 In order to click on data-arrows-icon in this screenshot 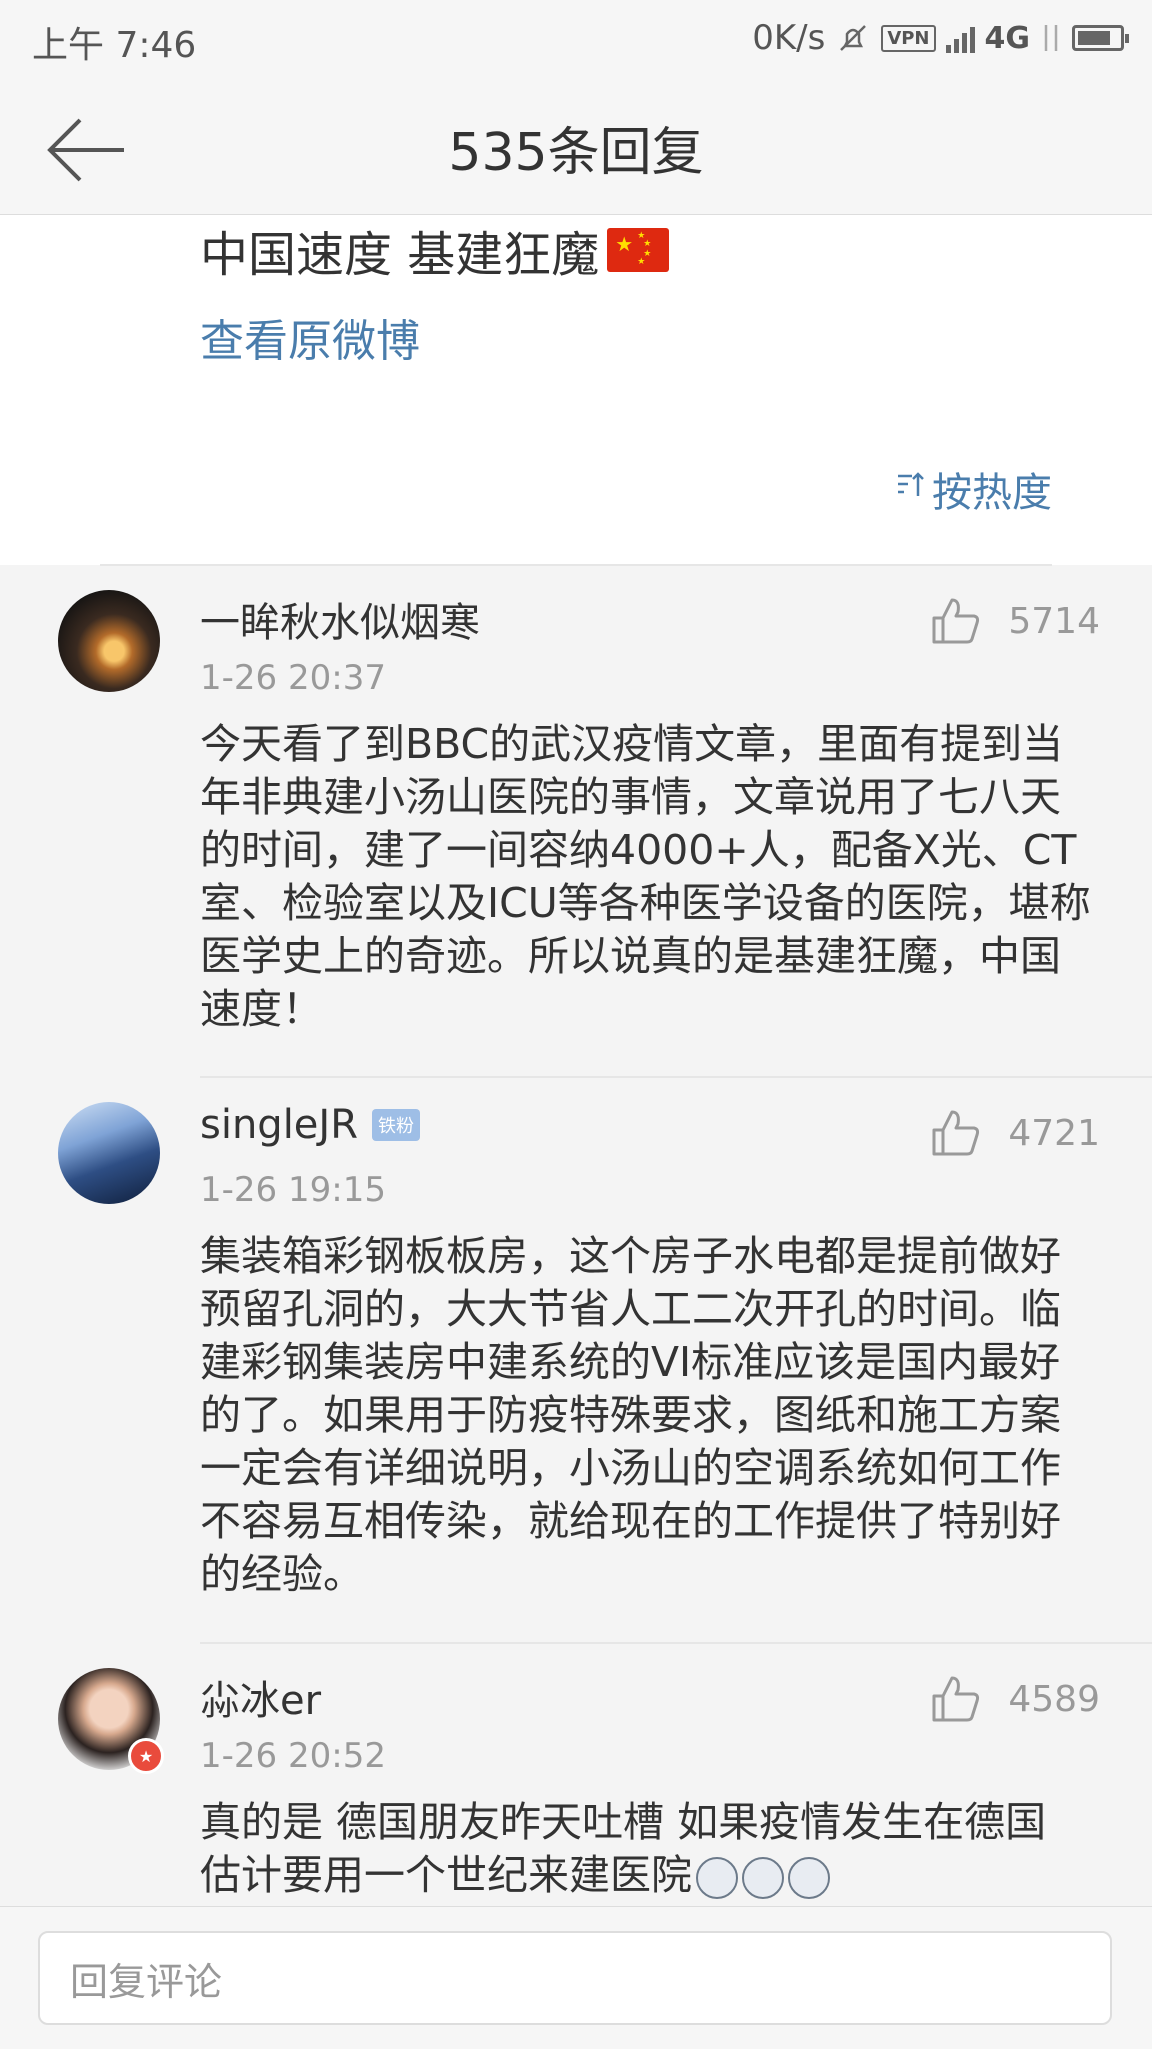, I will do `click(1051, 38)`.